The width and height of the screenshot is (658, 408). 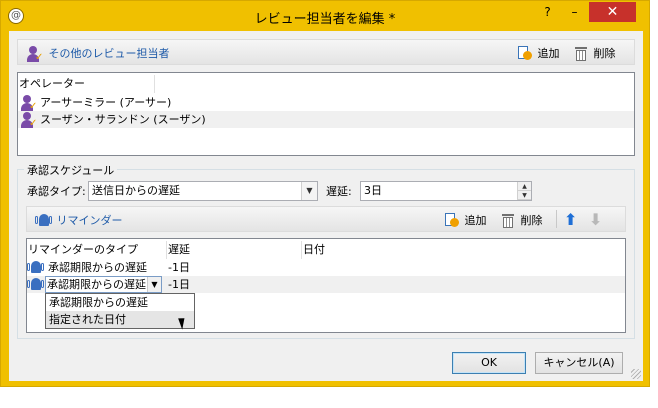 I want to click on minimize-button: –, so click(x=574, y=12).